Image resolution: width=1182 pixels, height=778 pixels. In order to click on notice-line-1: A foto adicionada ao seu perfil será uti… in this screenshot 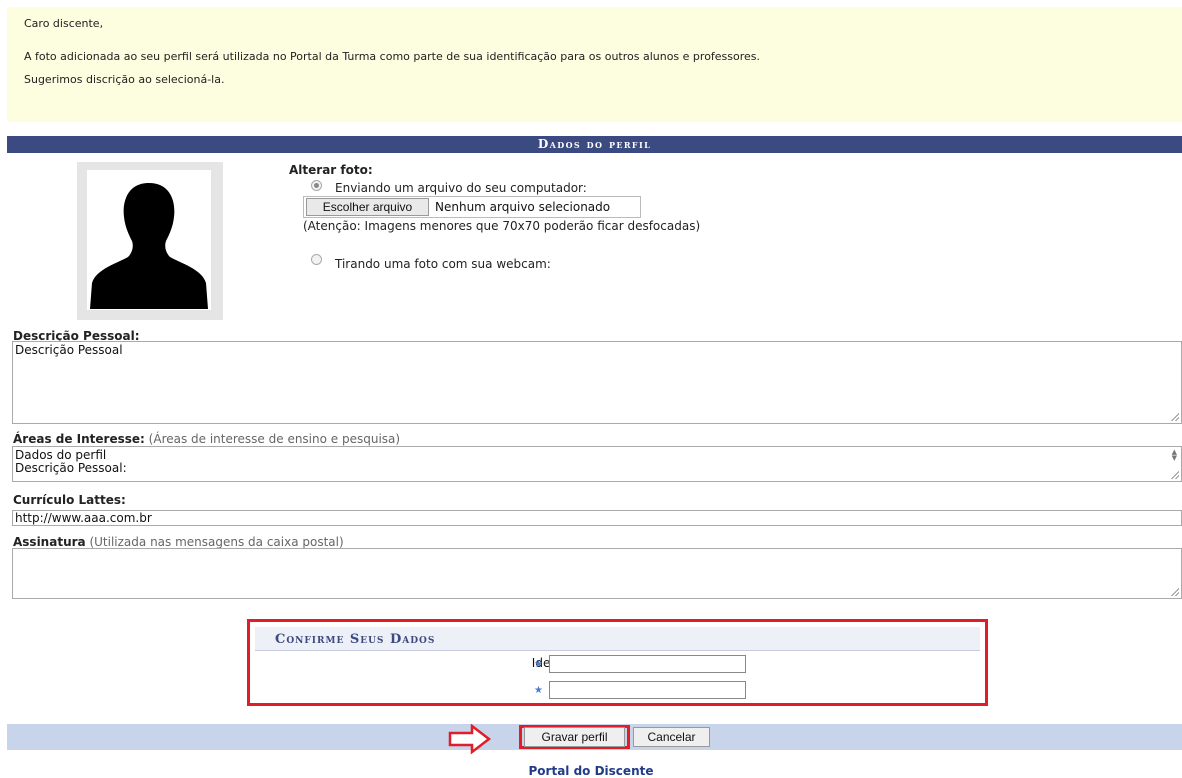, I will do `click(392, 56)`.